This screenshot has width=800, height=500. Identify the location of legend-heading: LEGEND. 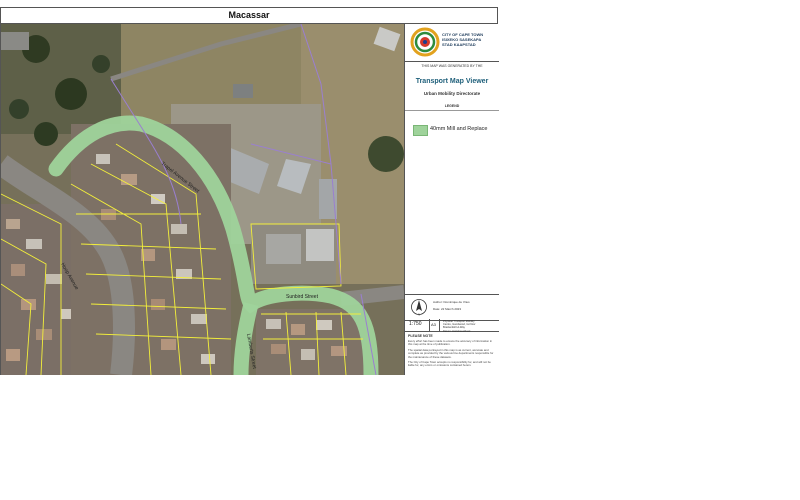
(452, 107).